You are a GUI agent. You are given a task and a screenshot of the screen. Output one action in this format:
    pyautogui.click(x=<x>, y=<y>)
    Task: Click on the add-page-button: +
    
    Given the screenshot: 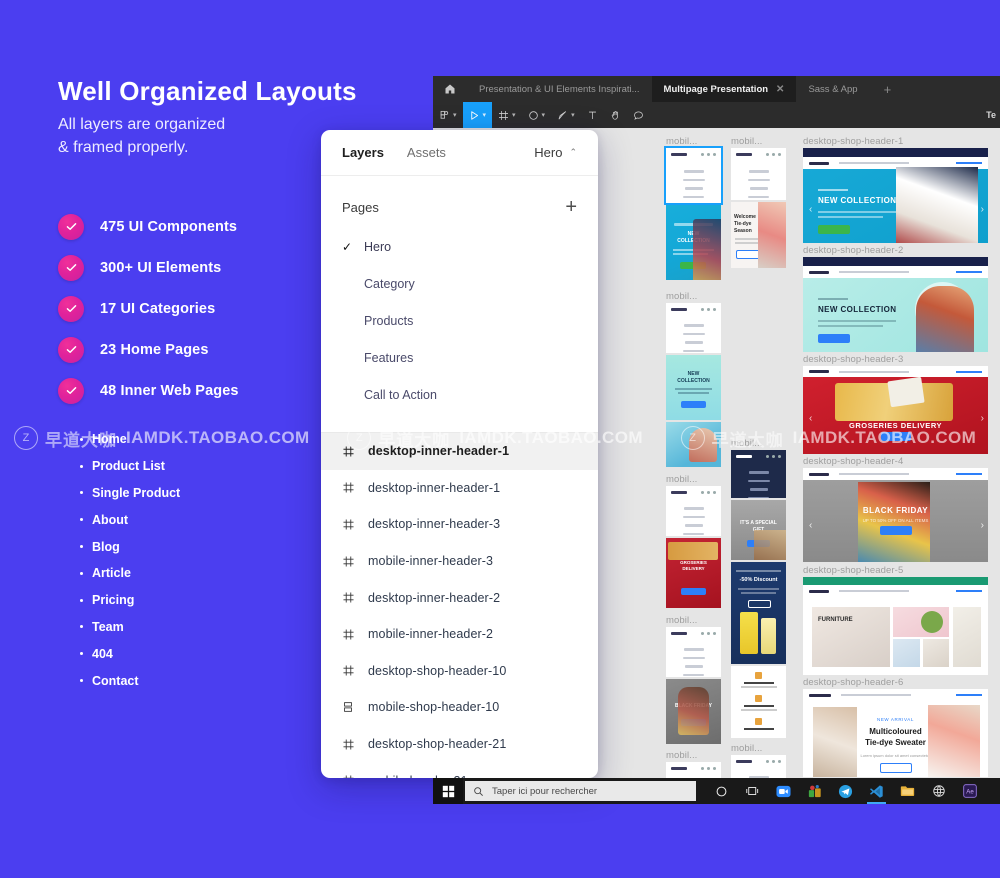 What is the action you would take?
    pyautogui.click(x=571, y=207)
    